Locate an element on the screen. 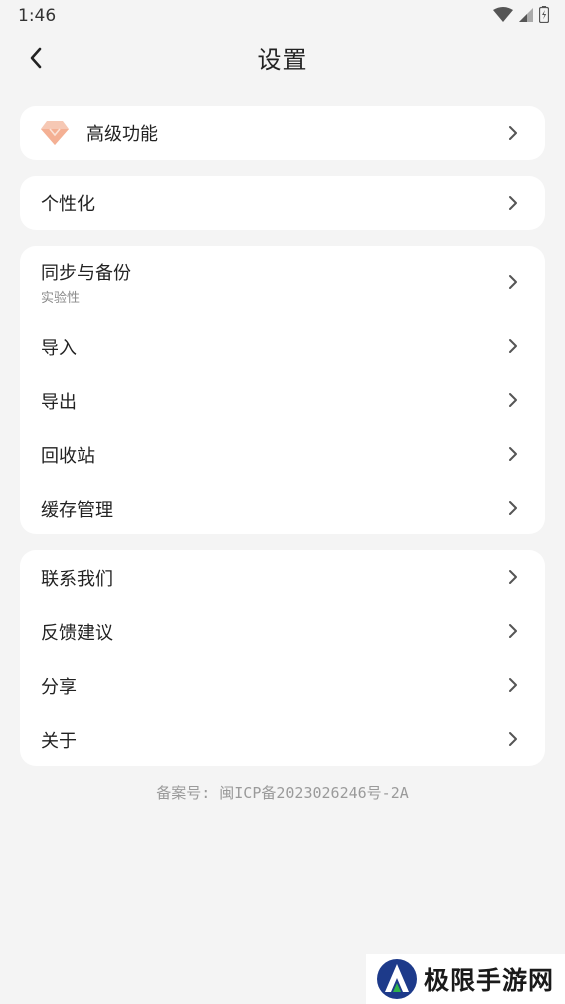 This screenshot has height=1004, width=565. premium-card: 高级功能 is located at coordinates (282, 133).